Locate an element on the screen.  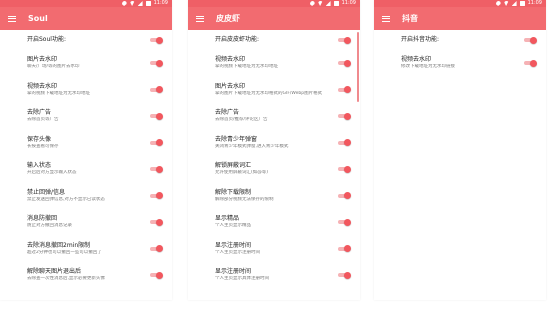
settings-list: 开启抖音功能: 视频去水印 修改下载地址为无水印链接 is located at coordinates (460, 53).